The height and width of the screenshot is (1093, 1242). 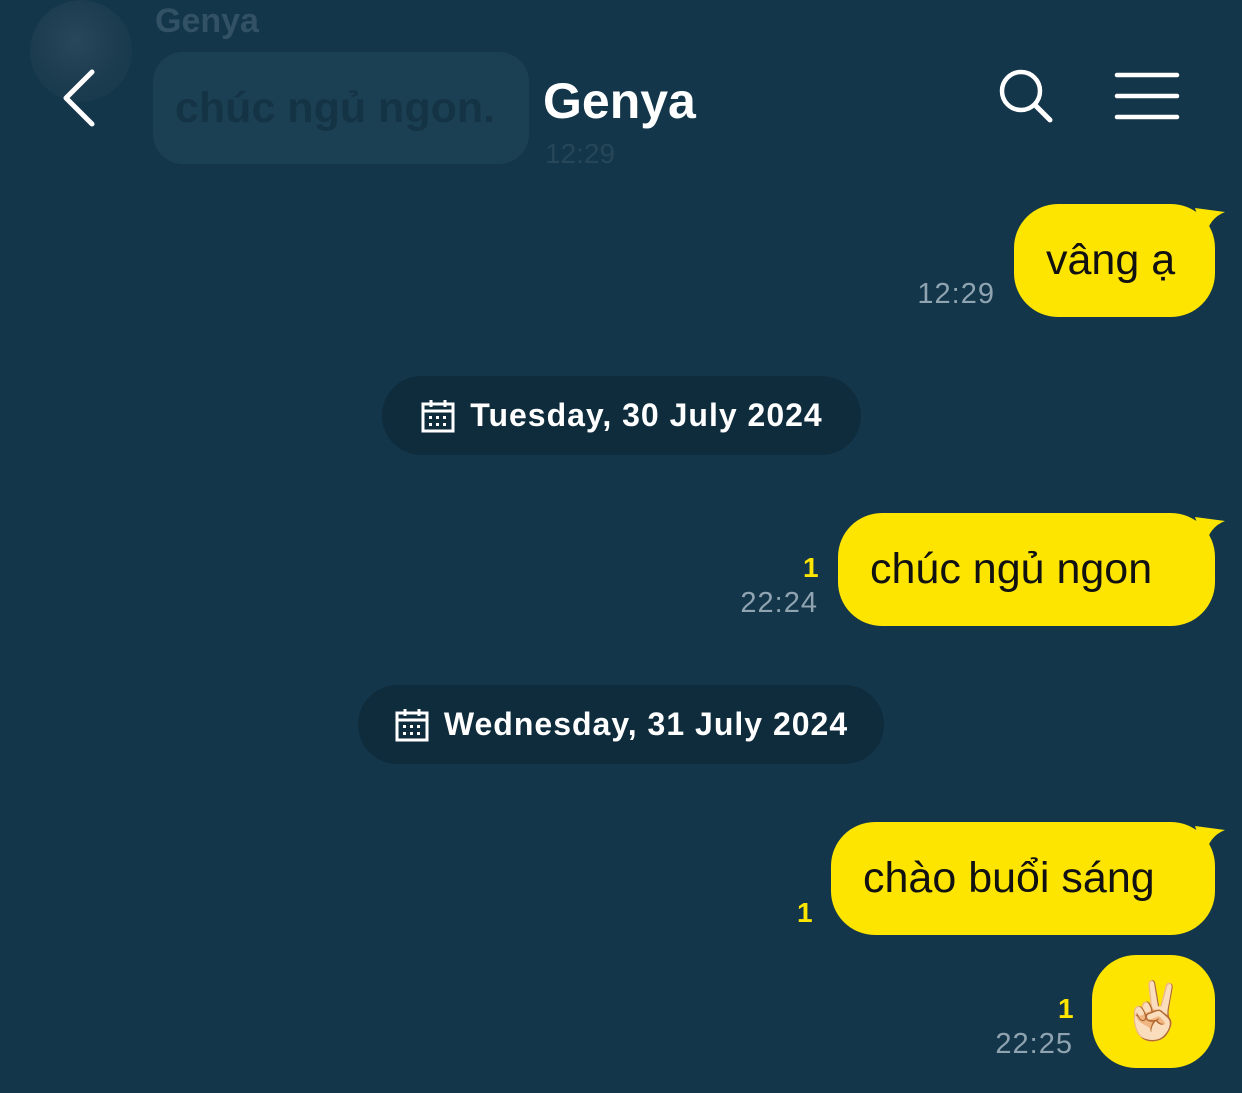 I want to click on message-bubble: ✌🏻, so click(x=1153, y=1011).